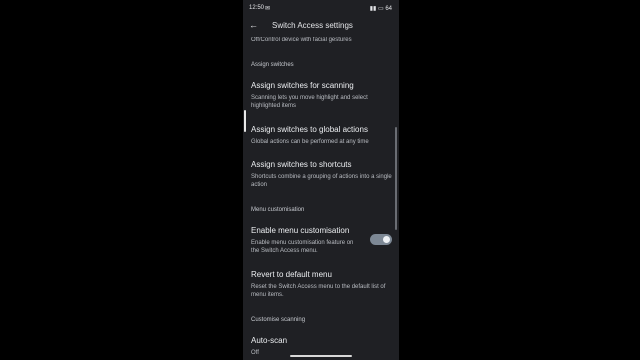 This screenshot has height=360, width=640. What do you see at coordinates (373, 9) in the screenshot?
I see `signal-icon: ▮▮` at bounding box center [373, 9].